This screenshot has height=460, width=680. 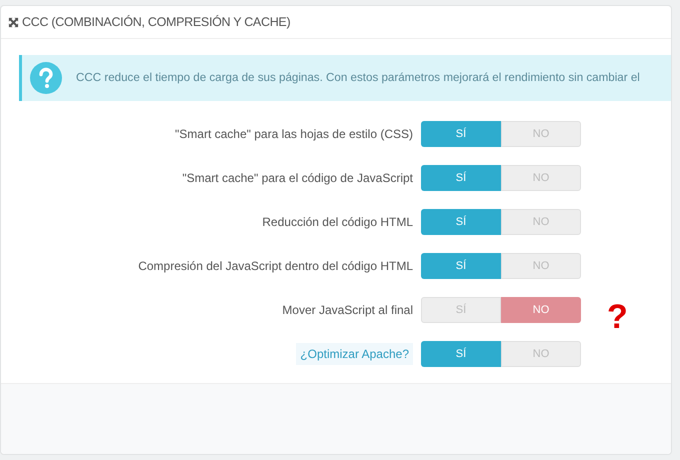 What do you see at coordinates (337, 222) in the screenshot?
I see `setting-label: Reducción del código HTML` at bounding box center [337, 222].